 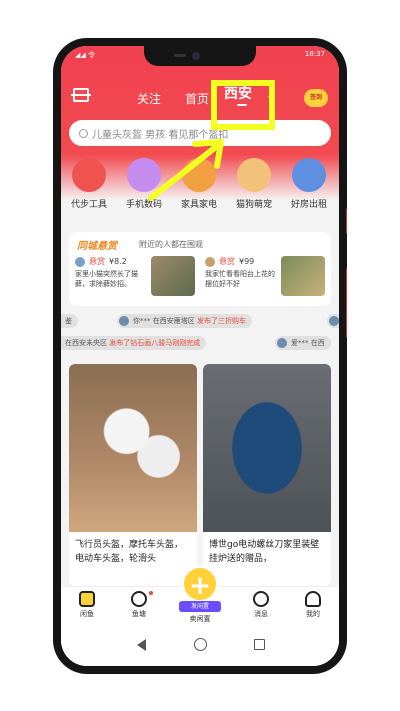 What do you see at coordinates (106, 279) in the screenshot?
I see `bounty-desc: 家里小猫突然长了猫藓，求除藓妙招。` at bounding box center [106, 279].